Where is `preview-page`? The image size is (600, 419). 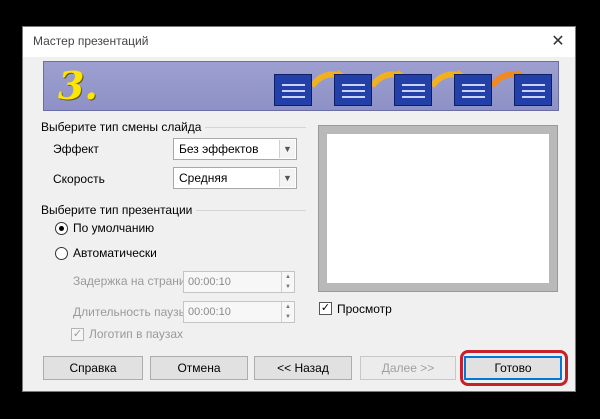
preview-page is located at coordinates (438, 208).